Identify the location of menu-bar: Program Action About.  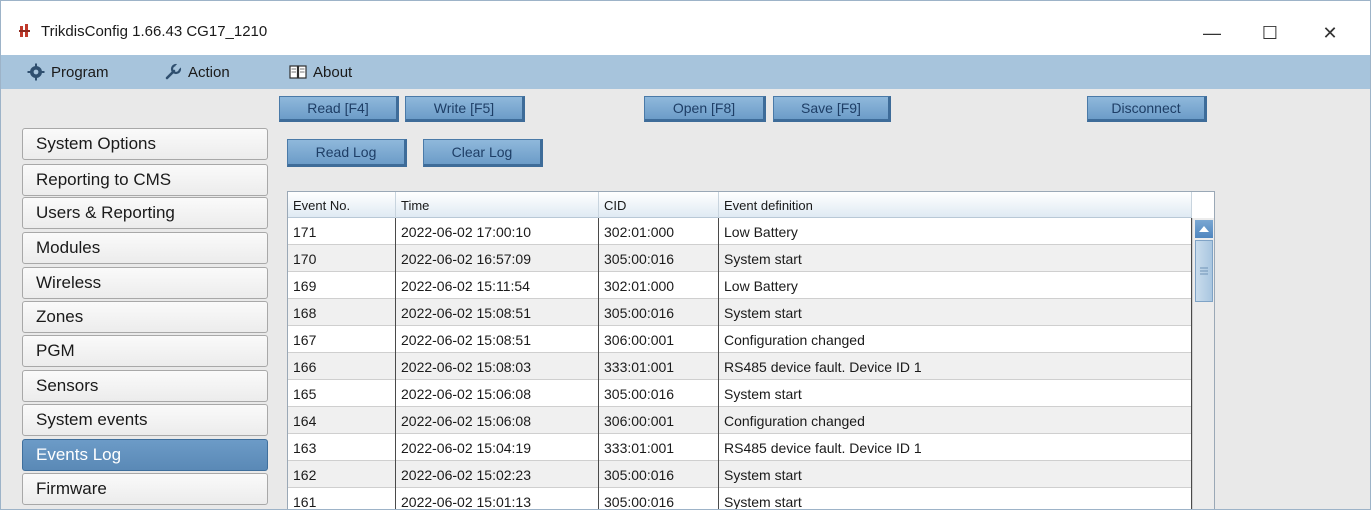
(685, 72).